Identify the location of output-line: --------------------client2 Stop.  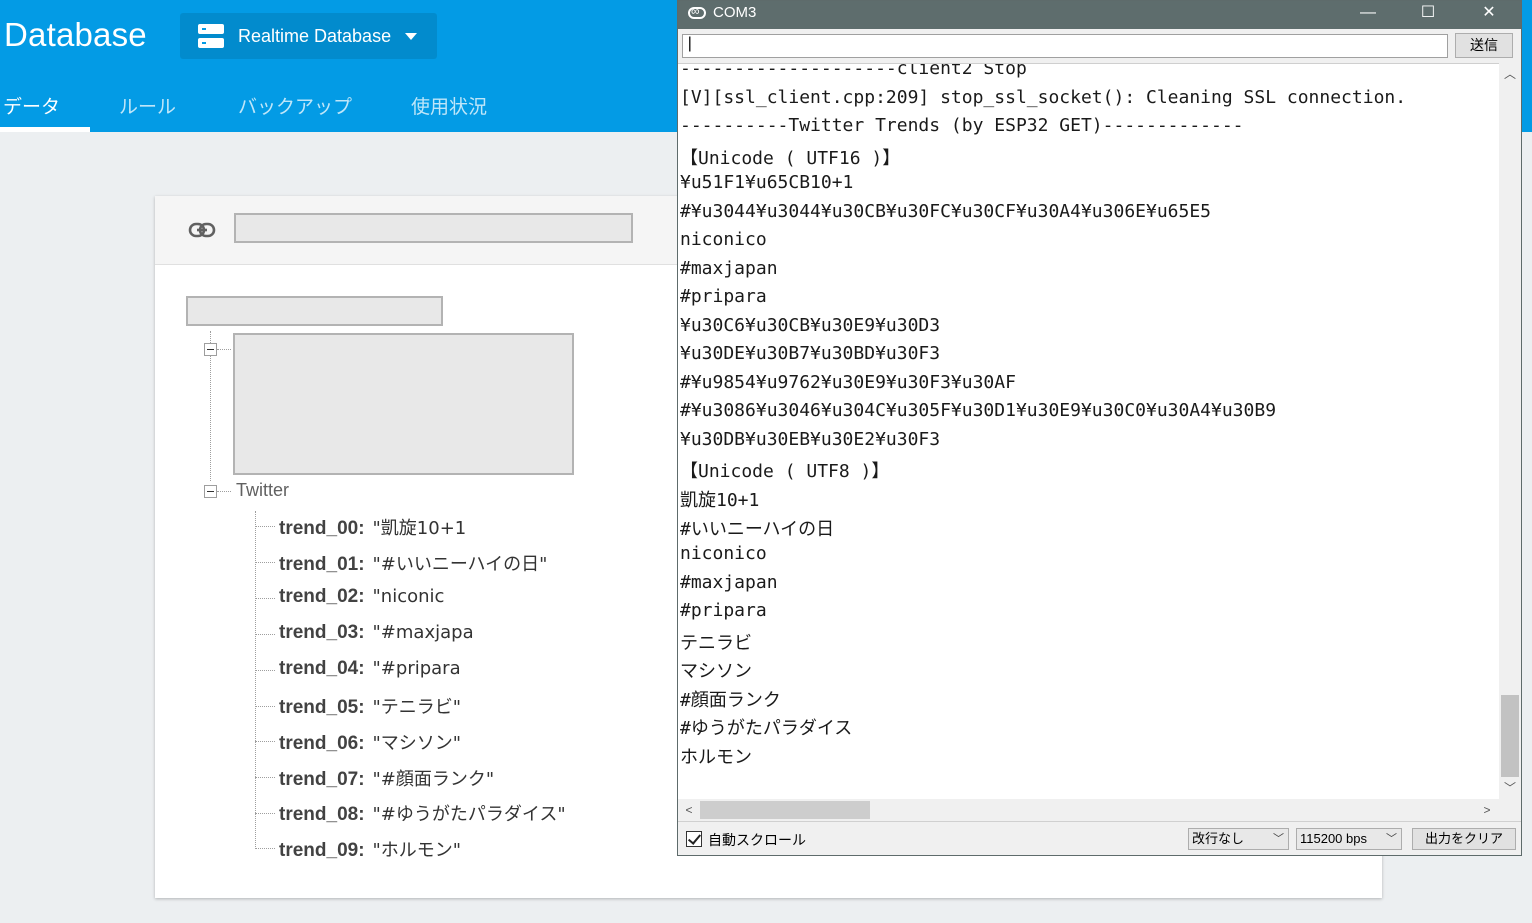
(853, 71).